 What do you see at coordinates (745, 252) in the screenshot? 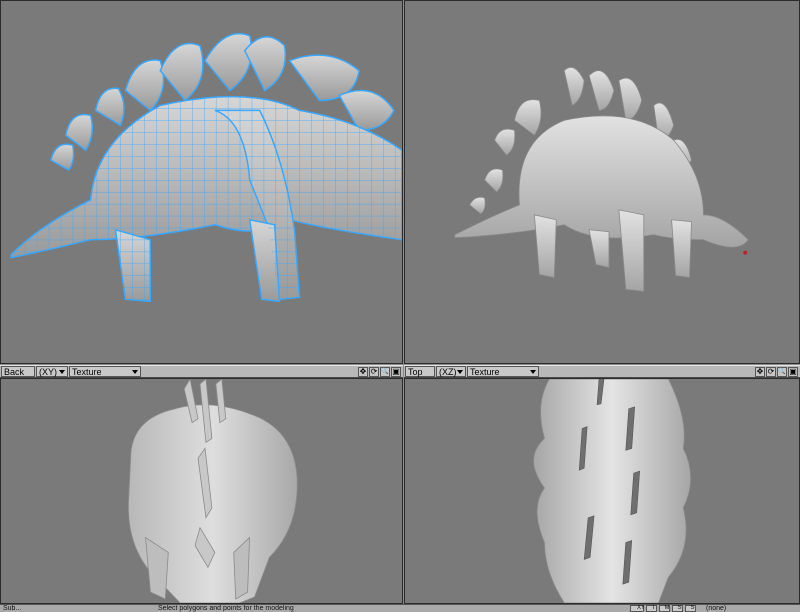
I see `head-marker` at bounding box center [745, 252].